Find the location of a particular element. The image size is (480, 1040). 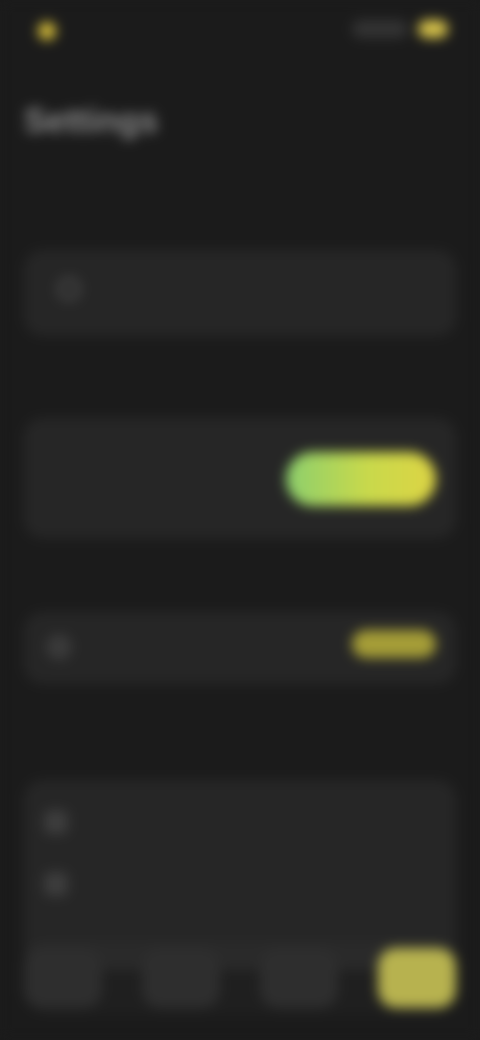

status-right is located at coordinates (400, 29).